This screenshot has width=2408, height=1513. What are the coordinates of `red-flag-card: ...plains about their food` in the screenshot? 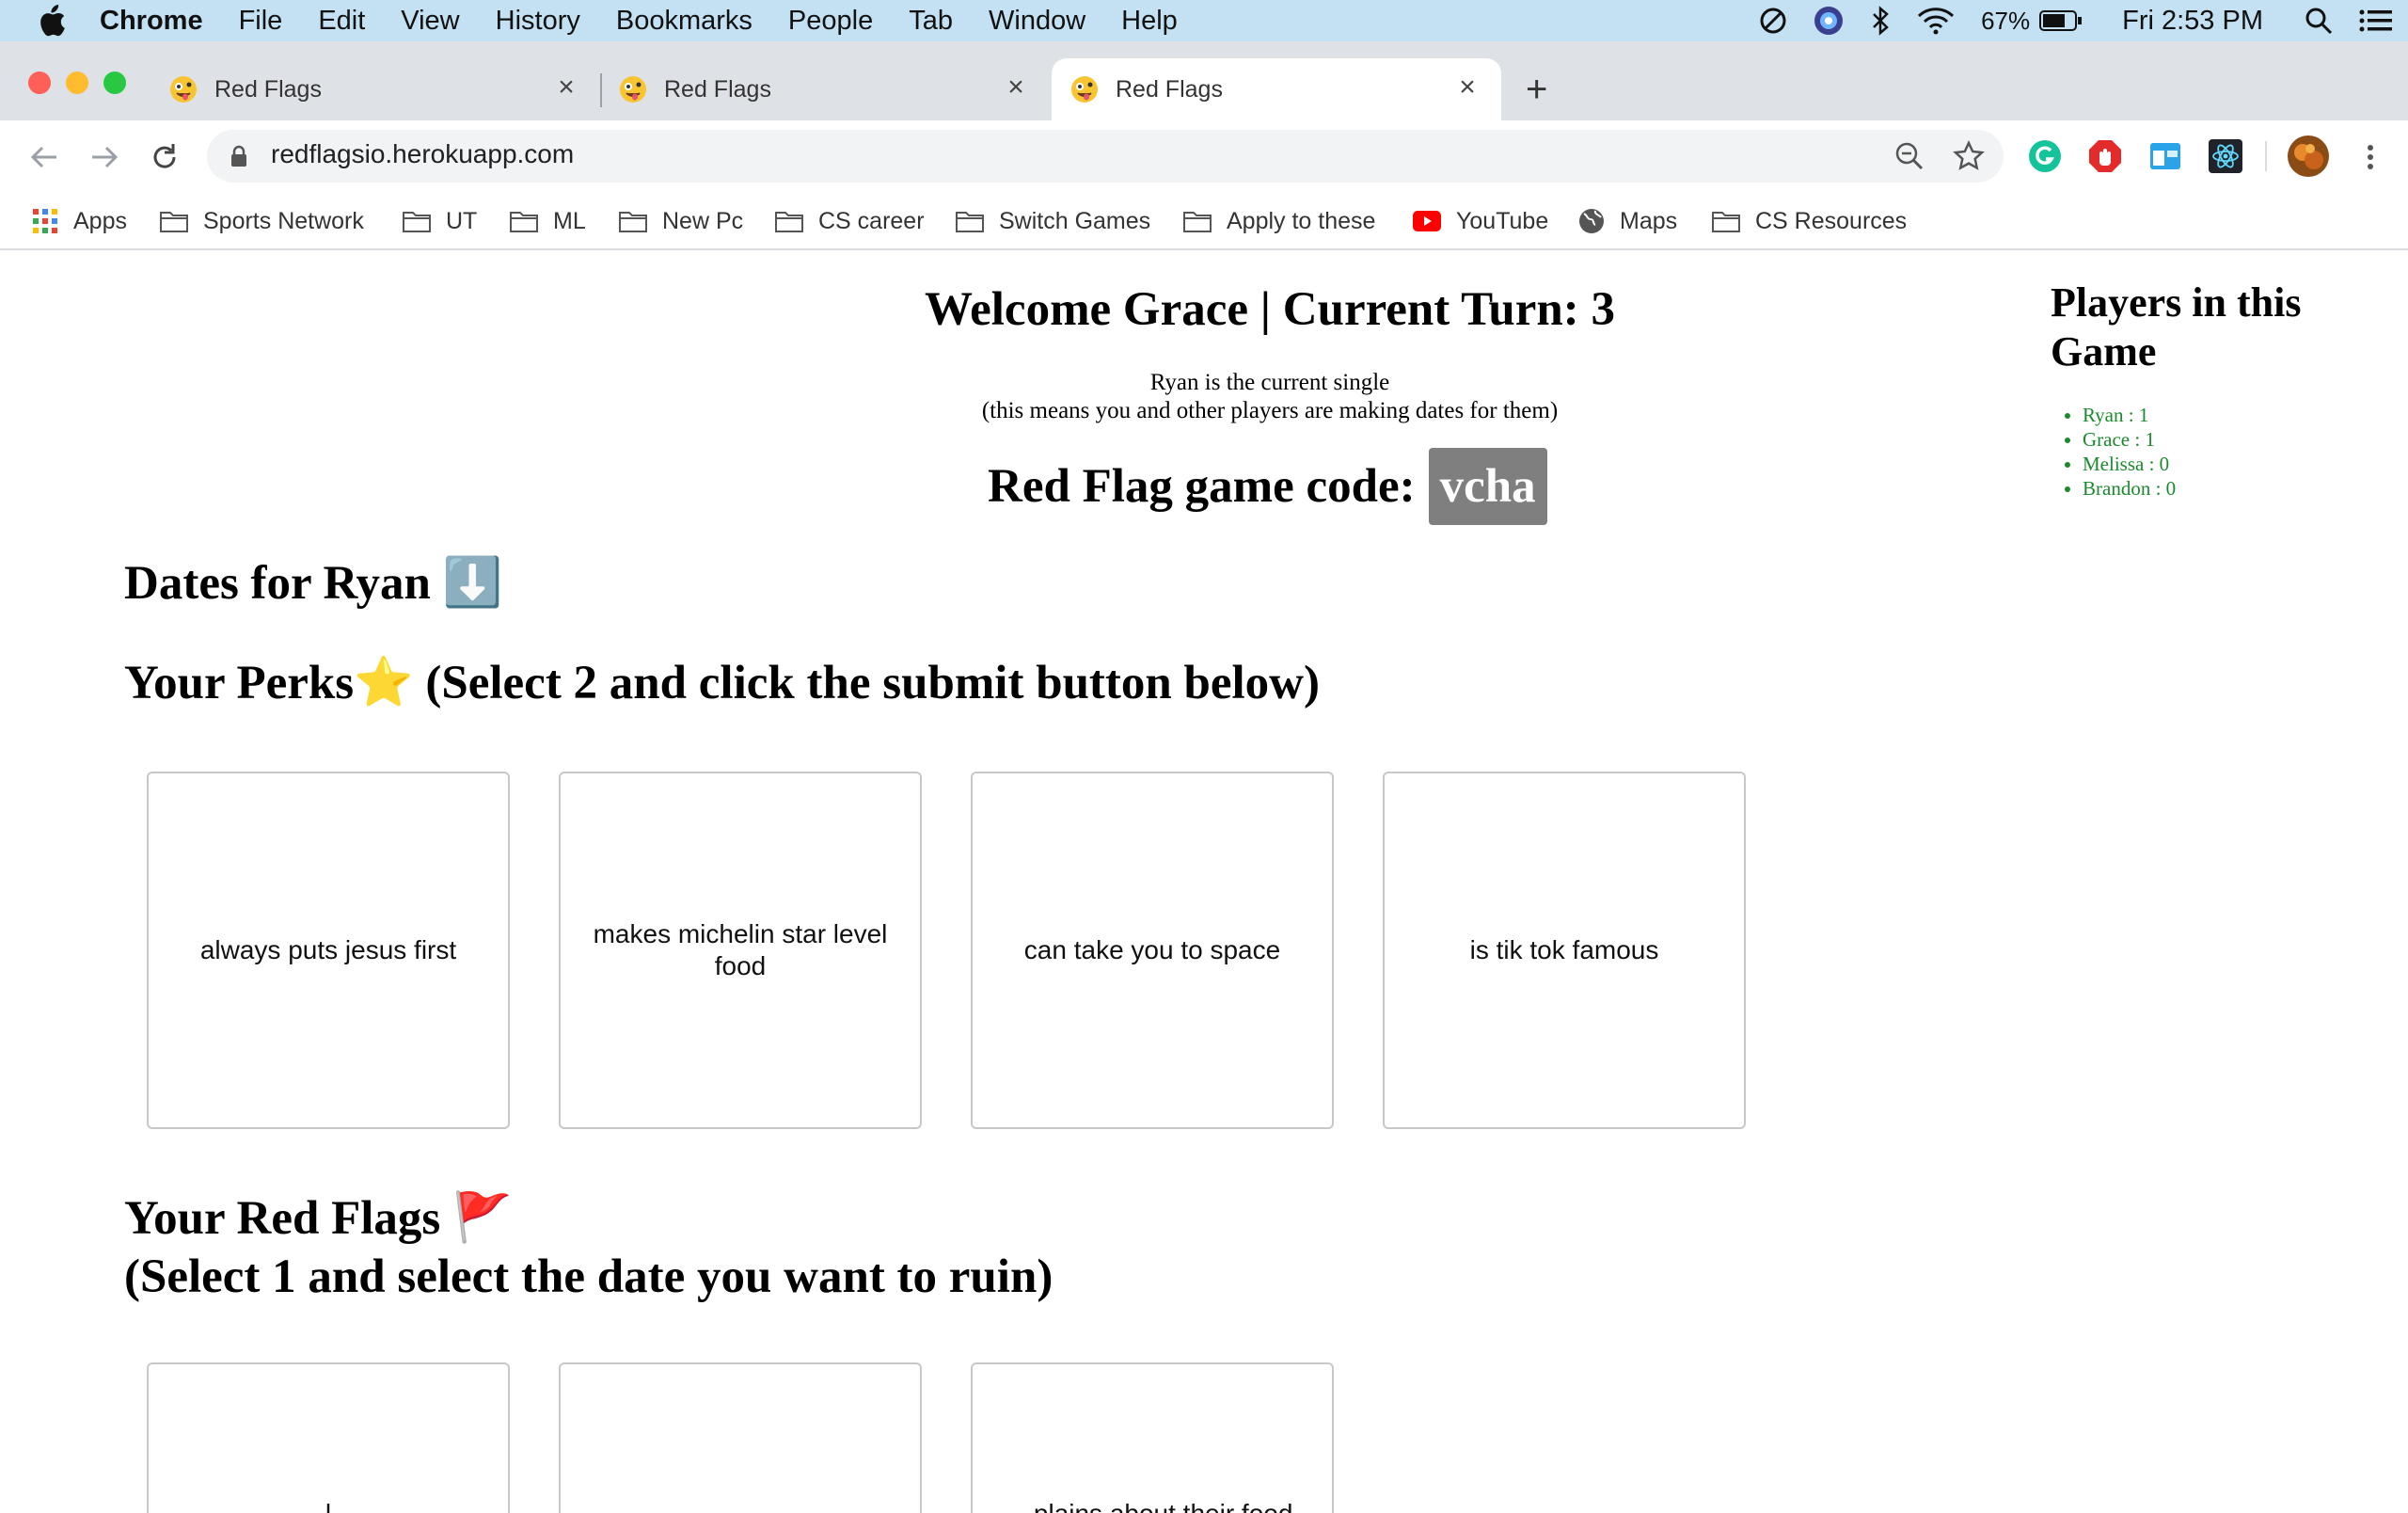 It's located at (1153, 1437).